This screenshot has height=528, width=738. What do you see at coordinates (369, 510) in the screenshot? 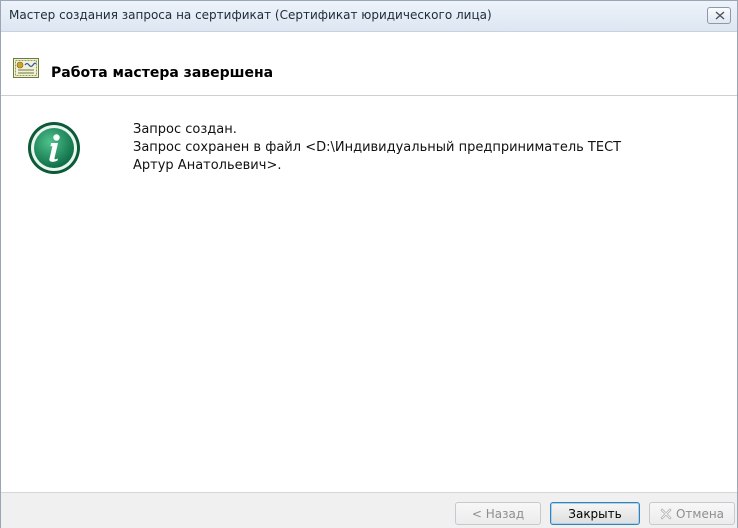
I see `wizard-footer: < Назад Закрыть Отмена` at bounding box center [369, 510].